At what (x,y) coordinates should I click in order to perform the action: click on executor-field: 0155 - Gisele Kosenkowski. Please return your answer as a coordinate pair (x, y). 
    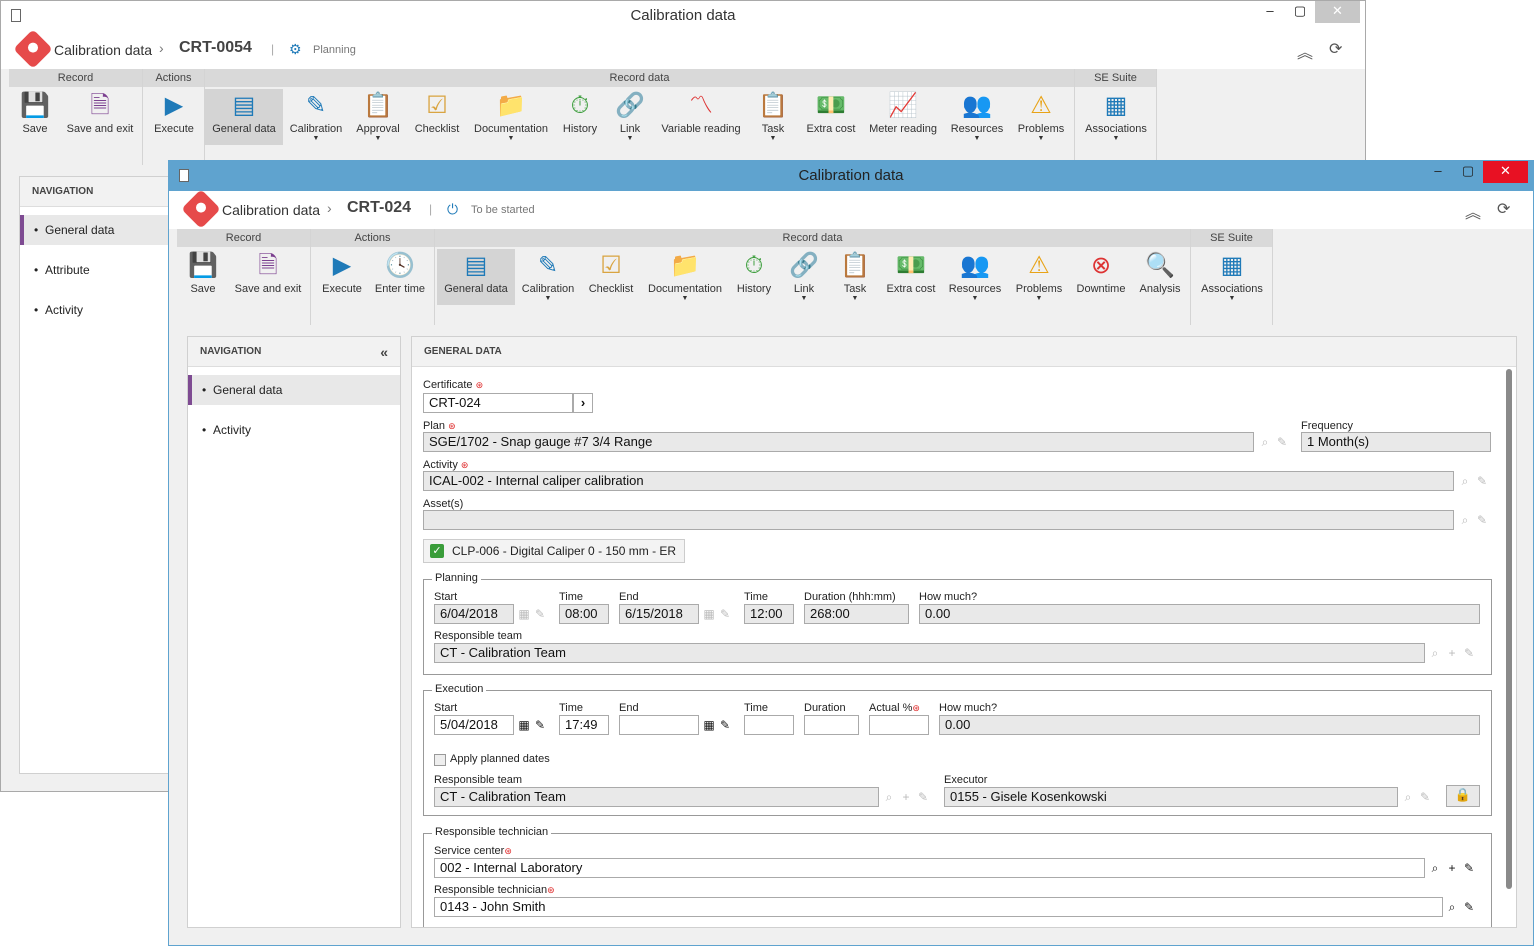
    Looking at the image, I should click on (1171, 797).